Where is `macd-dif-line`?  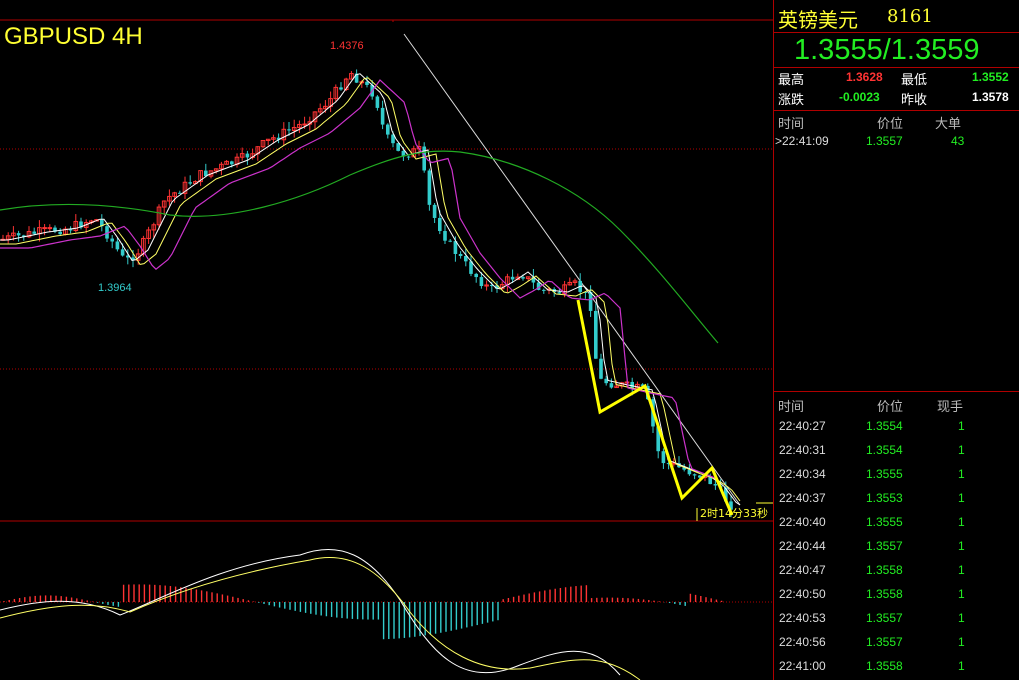
macd-dif-line is located at coordinates (310, 612).